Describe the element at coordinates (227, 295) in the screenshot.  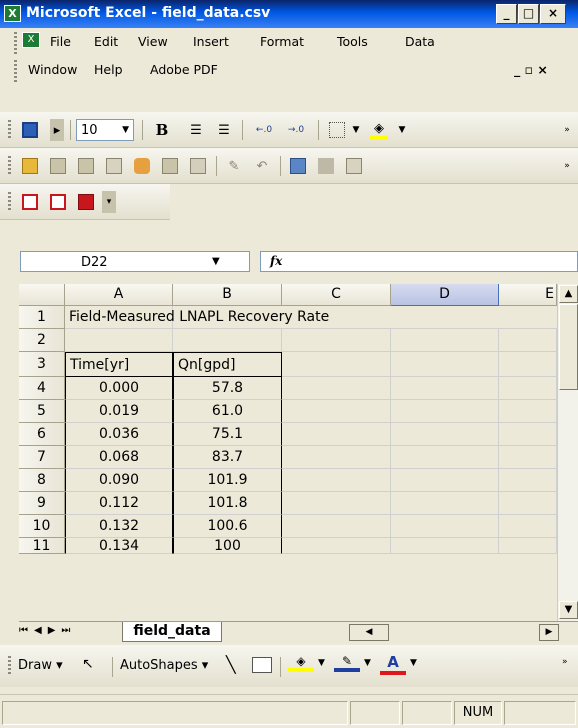
I see `column-header-b: B` at that location.